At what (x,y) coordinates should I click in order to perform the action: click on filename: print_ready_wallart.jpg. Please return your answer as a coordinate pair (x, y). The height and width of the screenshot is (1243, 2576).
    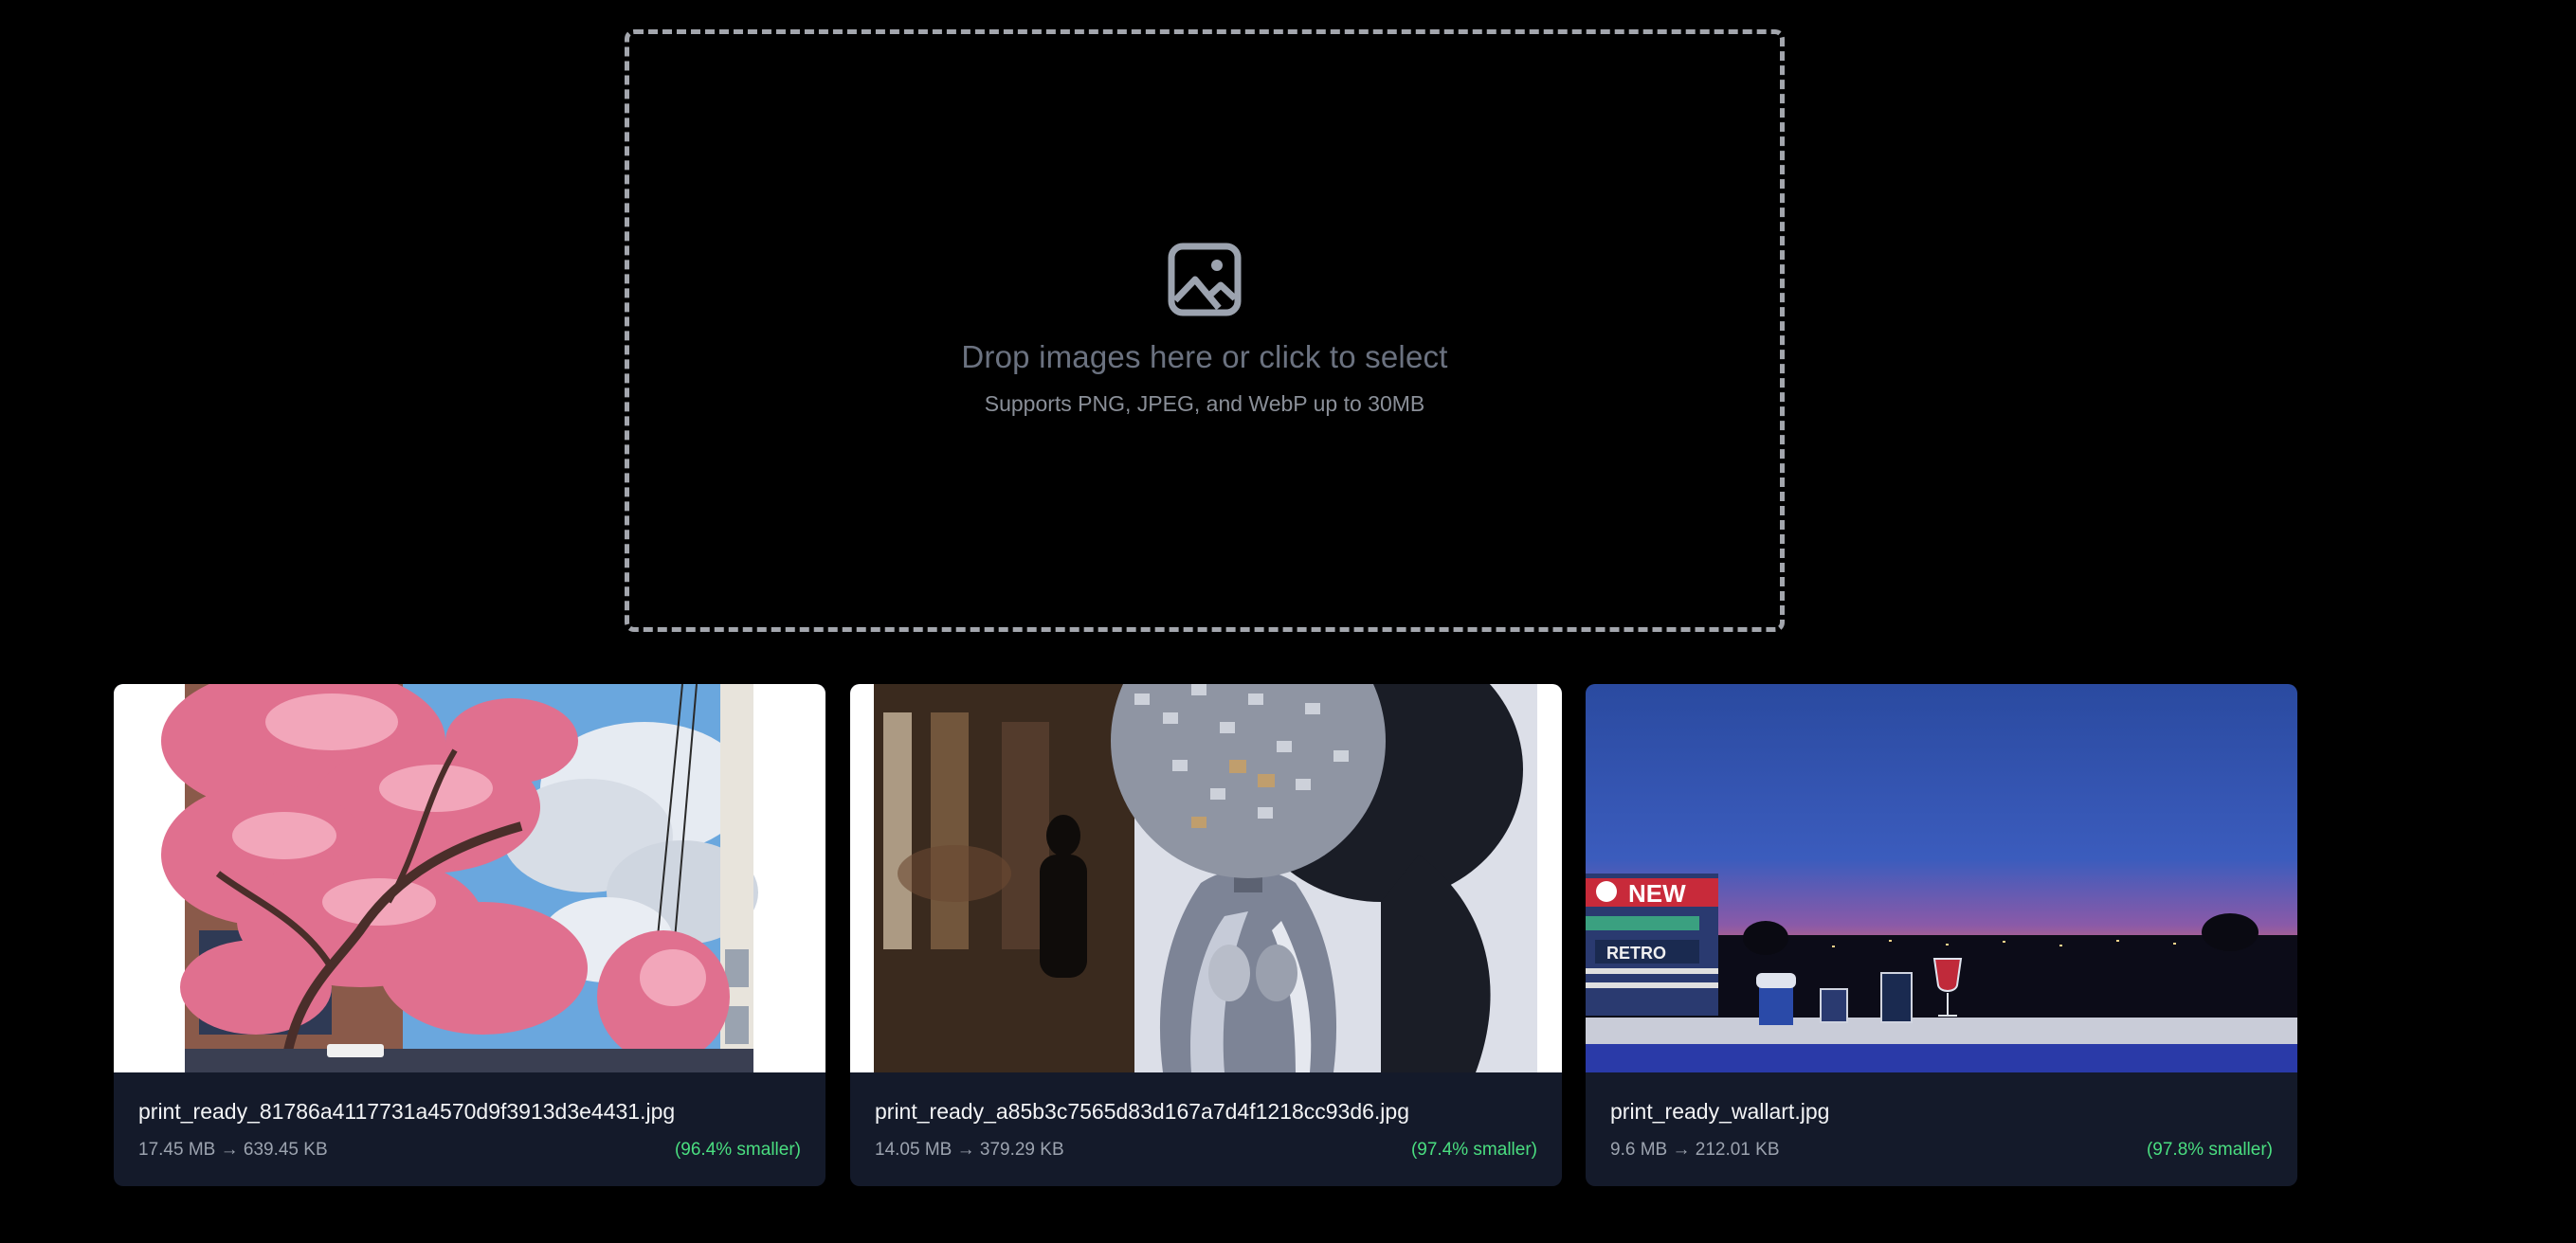
    Looking at the image, I should click on (1720, 1111).